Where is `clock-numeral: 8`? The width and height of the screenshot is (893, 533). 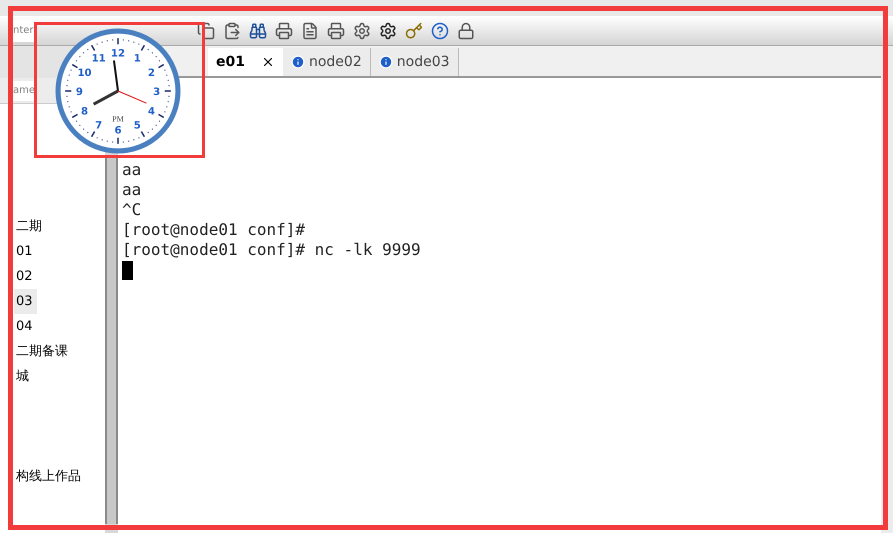
clock-numeral: 8 is located at coordinates (84, 112).